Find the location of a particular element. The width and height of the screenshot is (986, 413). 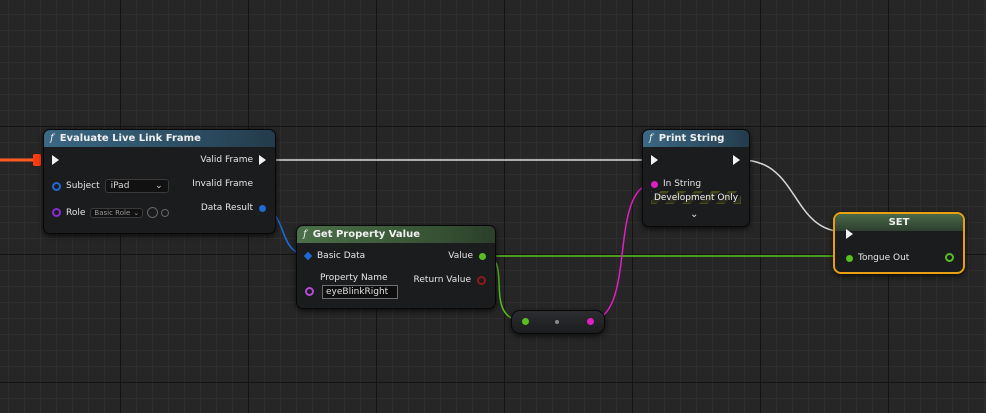

development-only-banner: Development Only is located at coordinates (696, 197).